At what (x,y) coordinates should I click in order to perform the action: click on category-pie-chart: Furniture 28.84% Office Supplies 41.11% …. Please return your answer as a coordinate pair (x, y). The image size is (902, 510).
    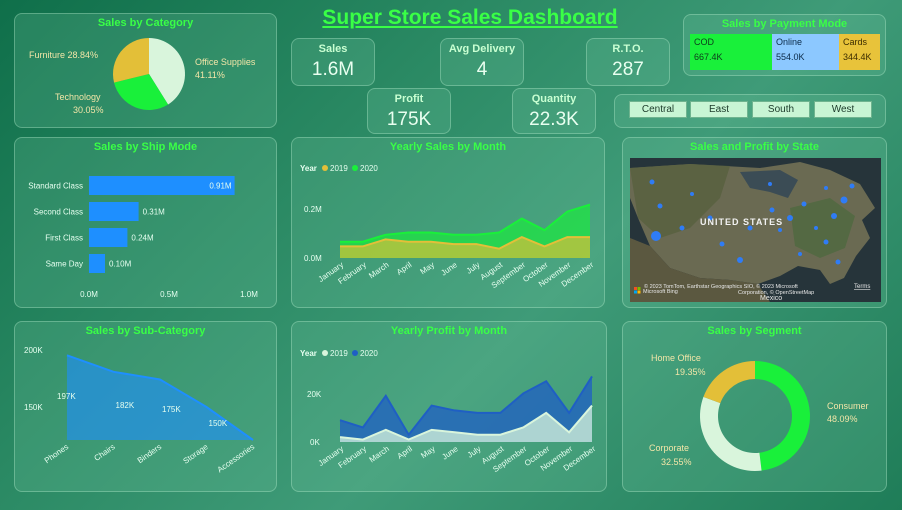
    Looking at the image, I should click on (142, 76).